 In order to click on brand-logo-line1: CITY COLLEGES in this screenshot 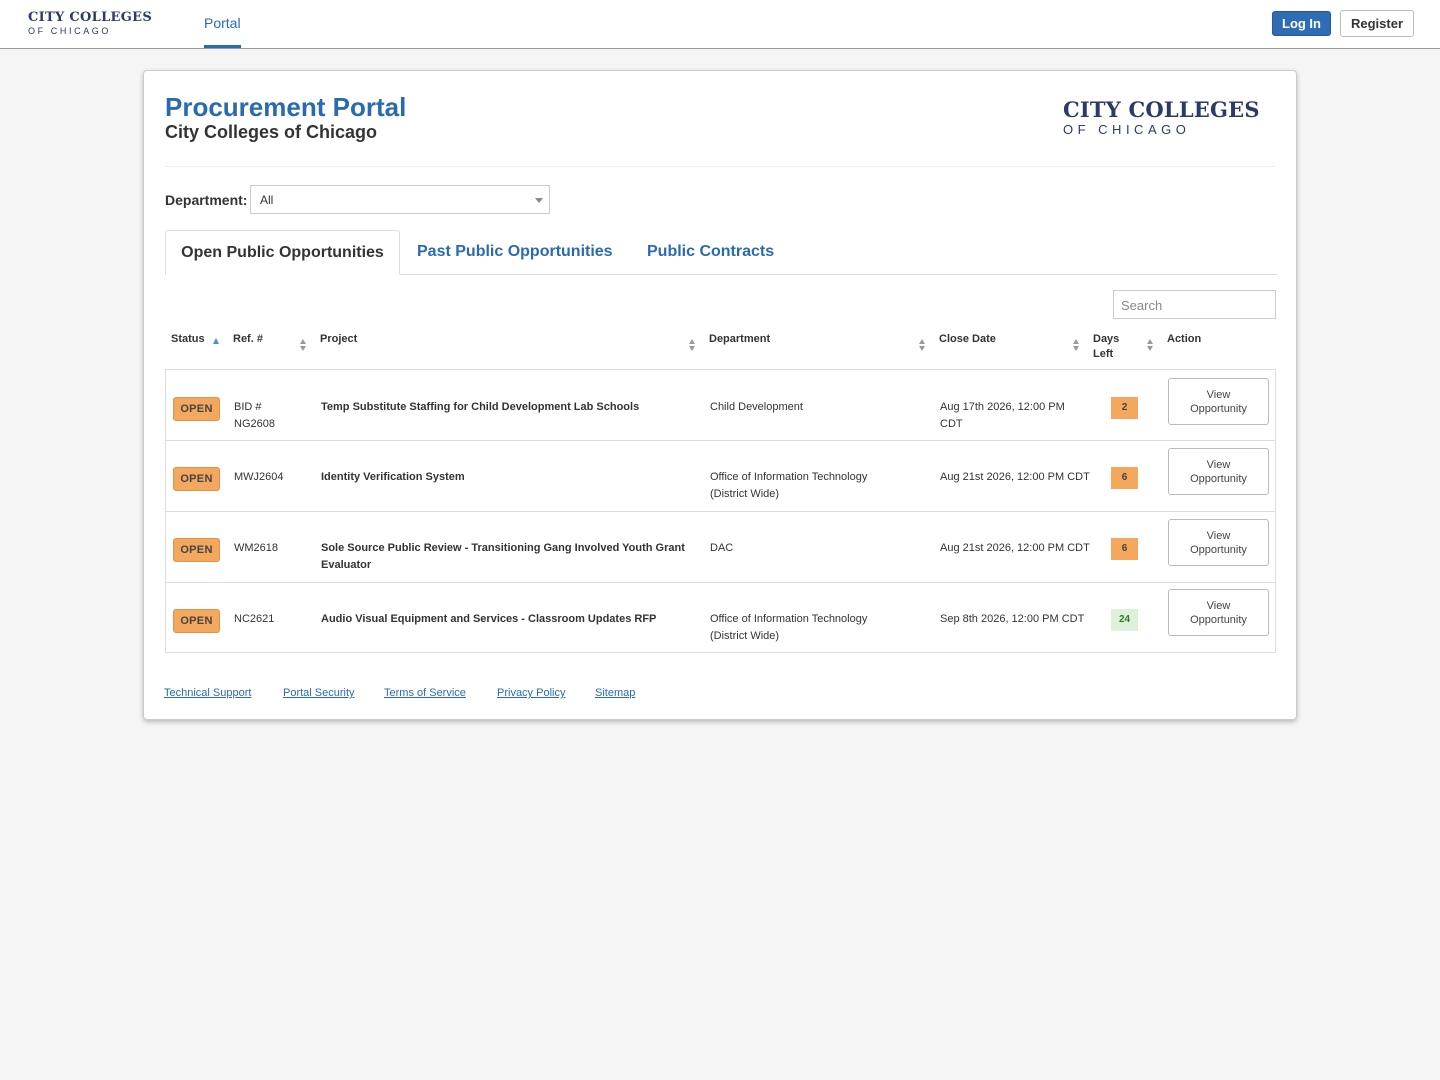, I will do `click(90, 17)`.